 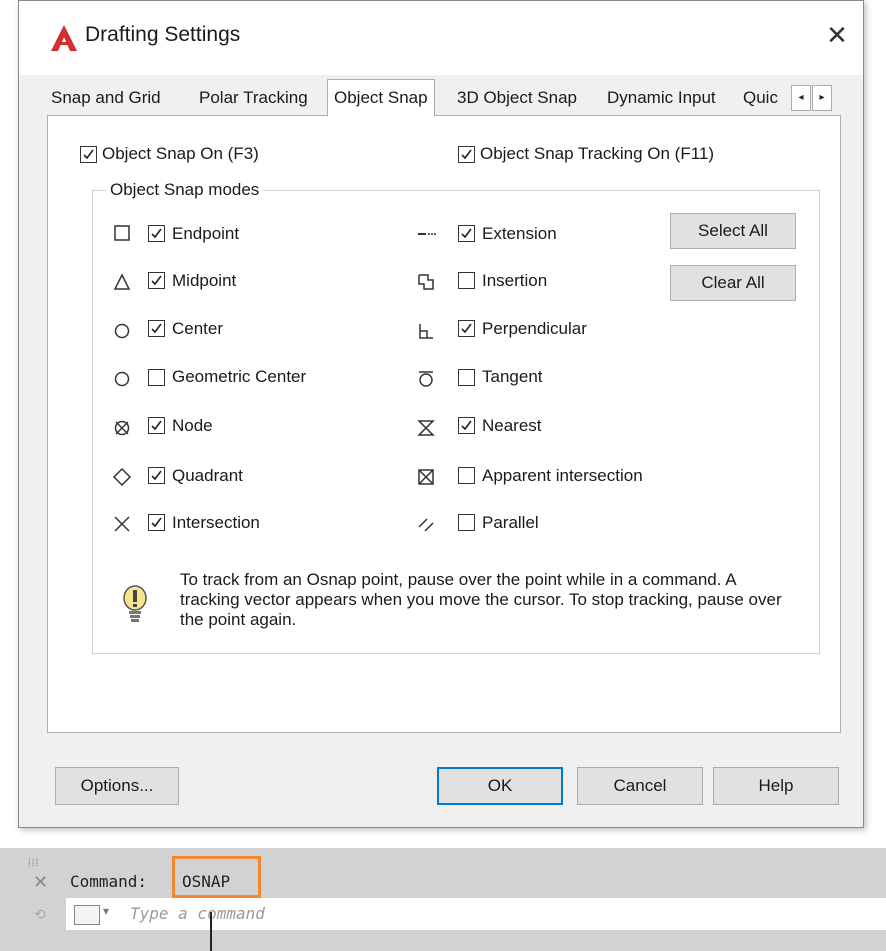 I want to click on quadrant-diamond-icon, so click(x=122, y=477).